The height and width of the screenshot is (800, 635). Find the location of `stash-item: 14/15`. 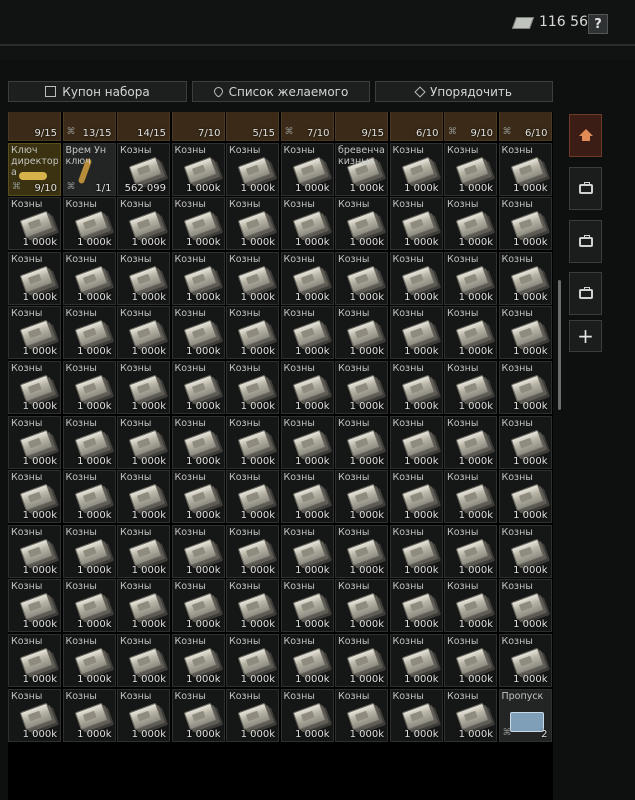

stash-item: 14/15 is located at coordinates (143, 126).